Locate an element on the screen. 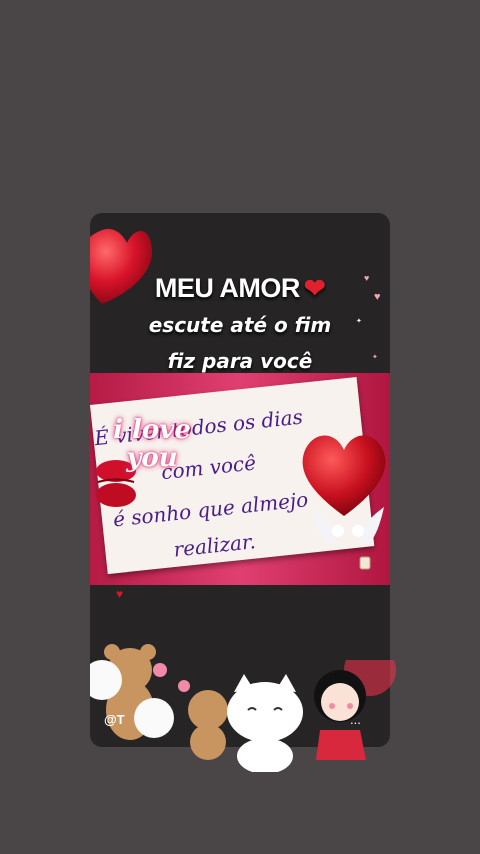 Image resolution: width=480 pixels, height=854 pixels. red-heart-icon: ❤ is located at coordinates (314, 288).